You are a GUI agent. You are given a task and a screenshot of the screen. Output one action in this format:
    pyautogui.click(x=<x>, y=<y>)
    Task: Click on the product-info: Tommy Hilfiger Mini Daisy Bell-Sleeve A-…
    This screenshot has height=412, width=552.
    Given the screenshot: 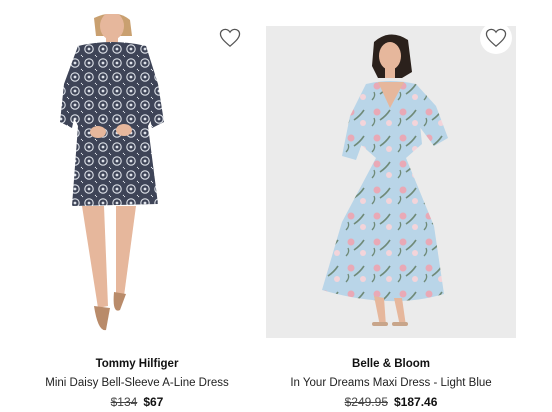 What is the action you would take?
    pyautogui.click(x=137, y=383)
    